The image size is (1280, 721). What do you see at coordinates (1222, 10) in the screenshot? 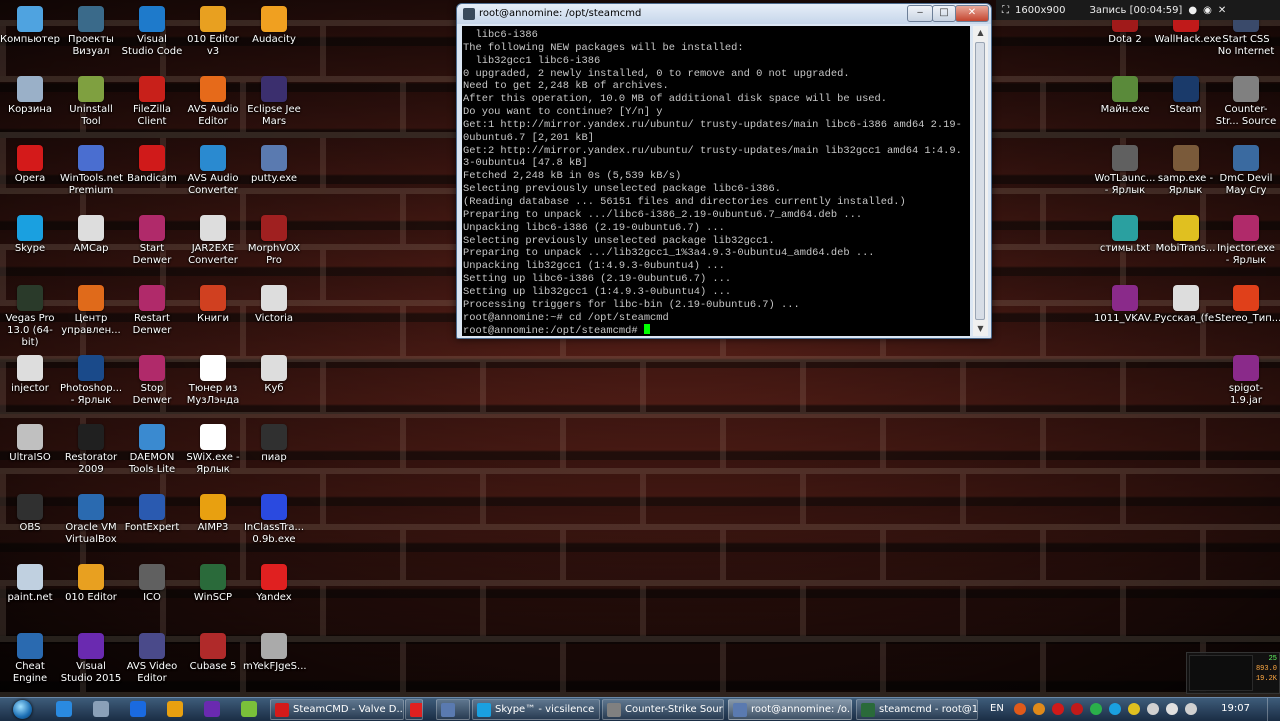
I see `close-rec-icon: ✕` at bounding box center [1222, 10].